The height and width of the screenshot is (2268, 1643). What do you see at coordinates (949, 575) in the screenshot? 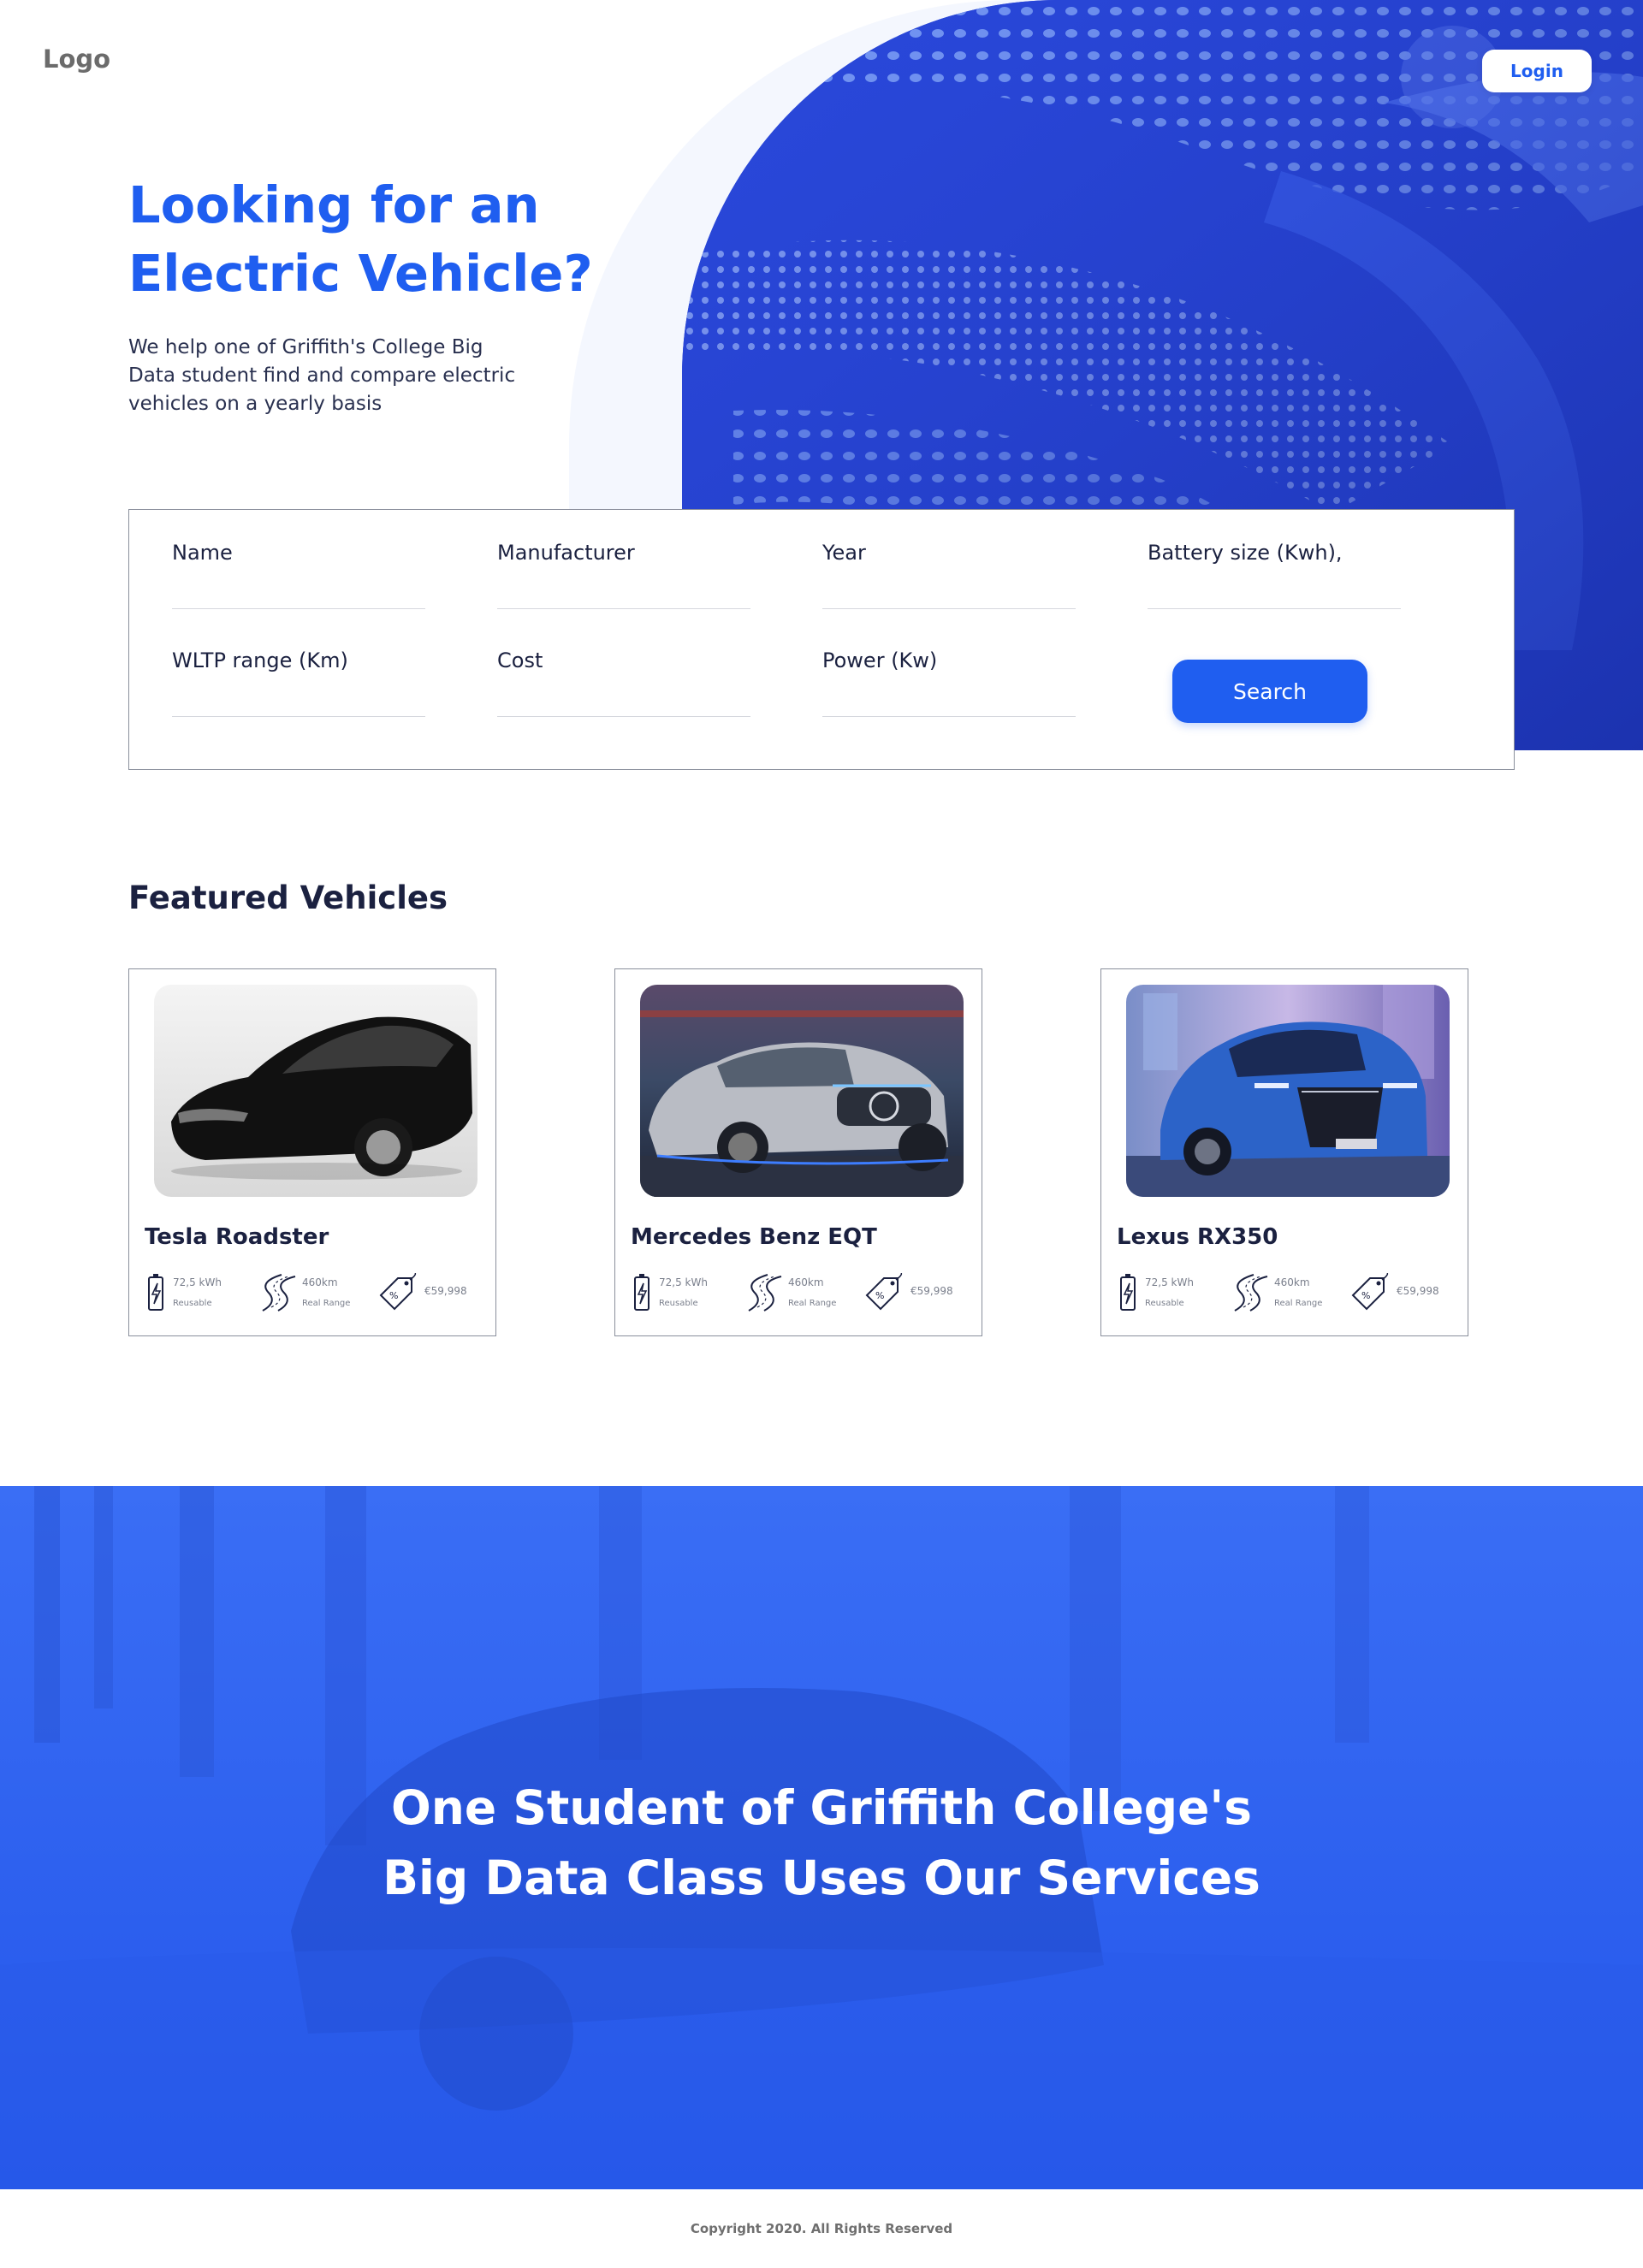
I see `year-field: Year` at bounding box center [949, 575].